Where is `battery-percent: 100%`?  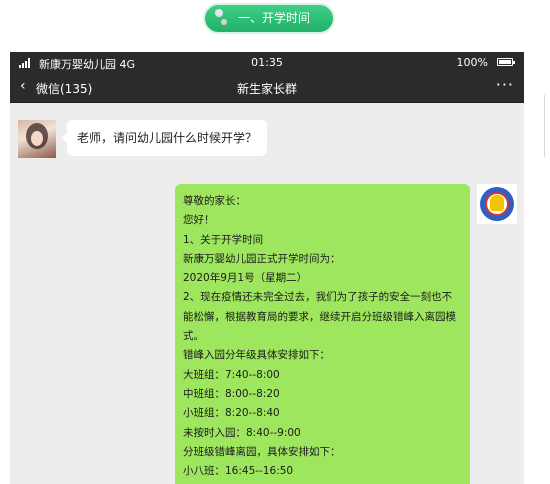 battery-percent: 100% is located at coordinates (472, 62).